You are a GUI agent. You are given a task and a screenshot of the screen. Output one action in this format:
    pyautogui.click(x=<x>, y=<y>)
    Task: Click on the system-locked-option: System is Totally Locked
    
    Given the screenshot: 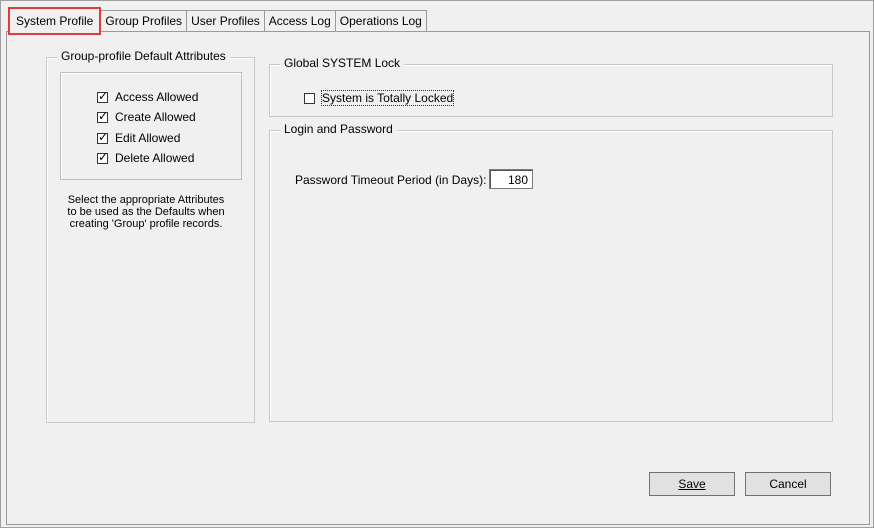 What is the action you would take?
    pyautogui.click(x=379, y=98)
    